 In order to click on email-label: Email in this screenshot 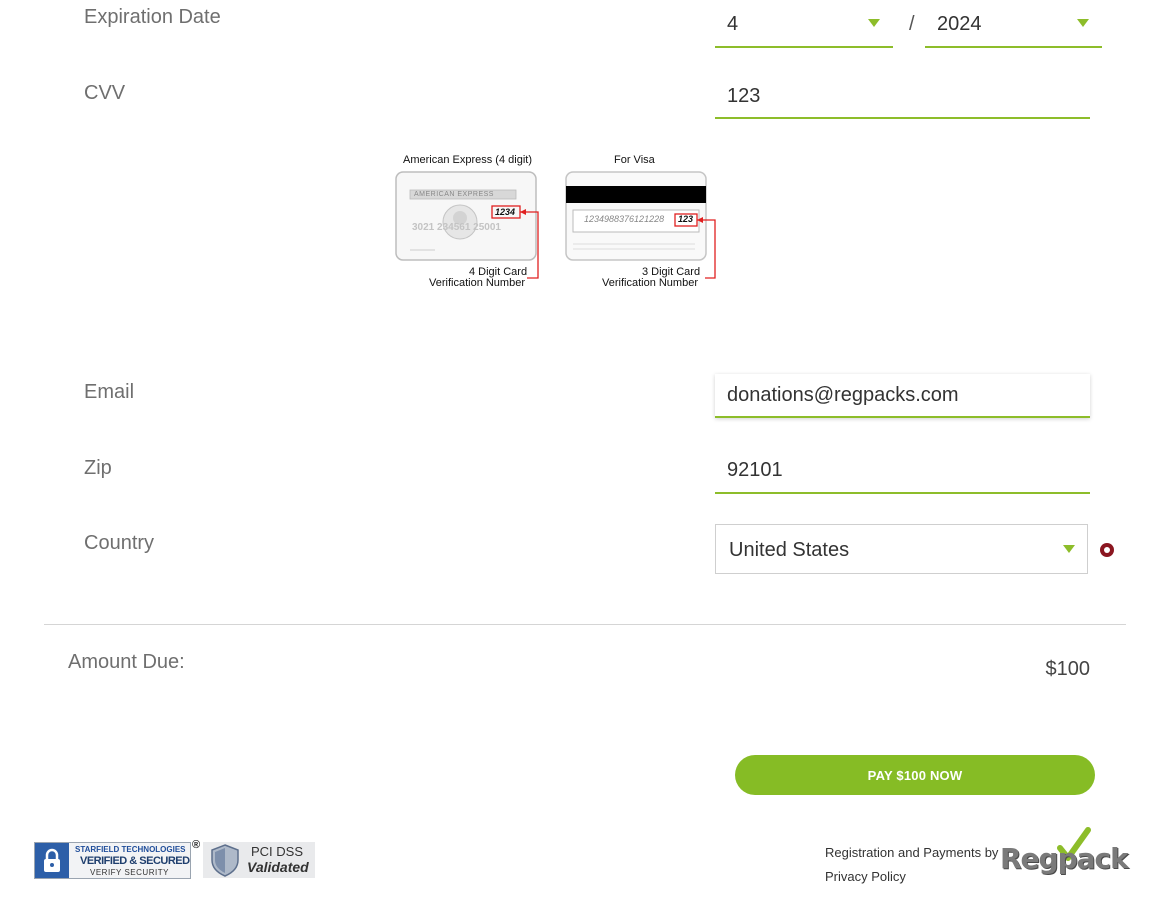, I will do `click(109, 392)`.